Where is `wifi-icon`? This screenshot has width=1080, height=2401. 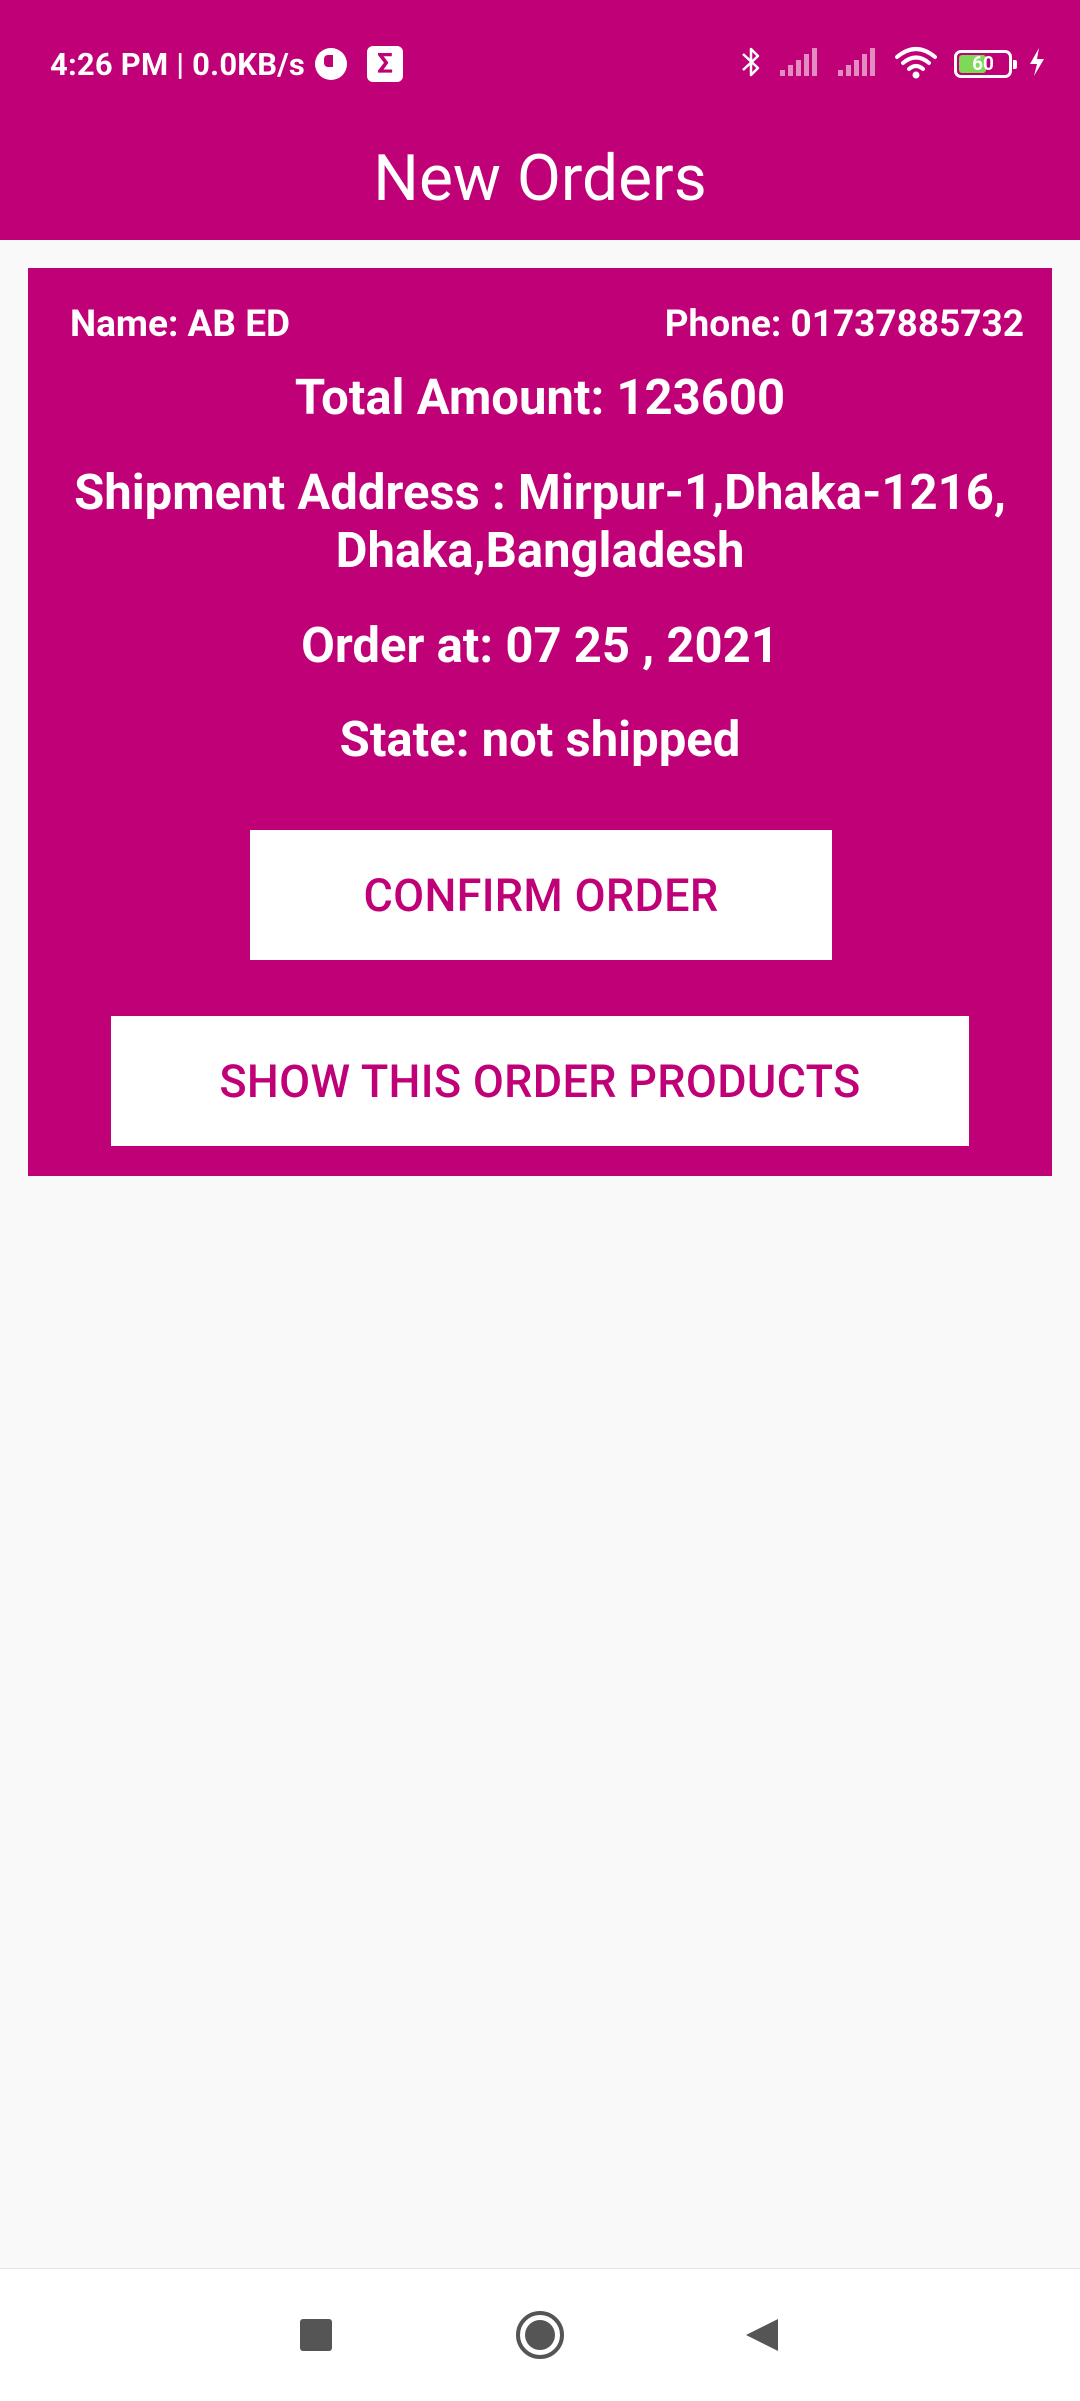 wifi-icon is located at coordinates (916, 64).